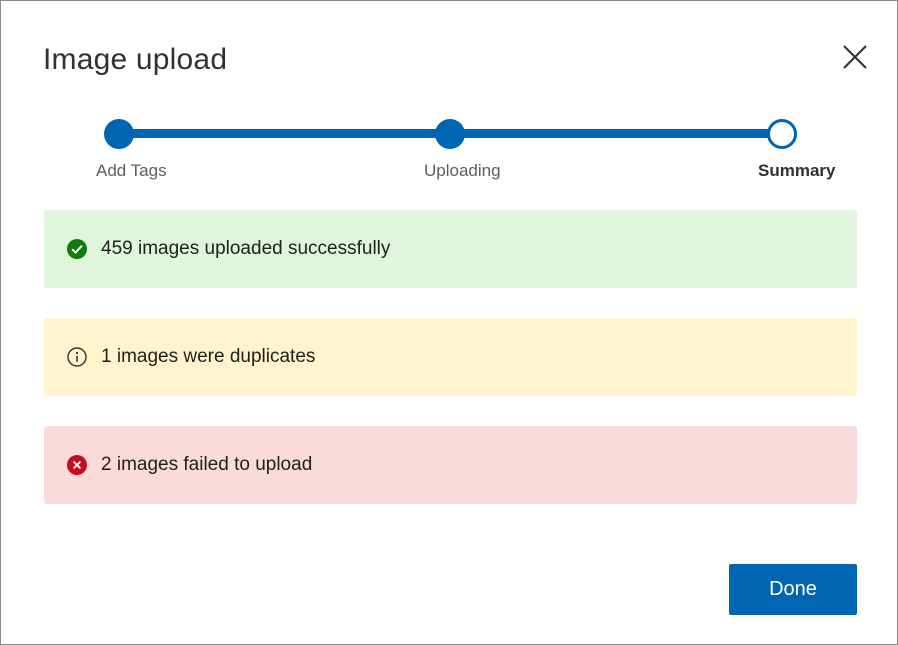 The height and width of the screenshot is (645, 898). Describe the element at coordinates (208, 356) in the screenshot. I see `duplicate-message-text: 1 images were duplicates` at that location.